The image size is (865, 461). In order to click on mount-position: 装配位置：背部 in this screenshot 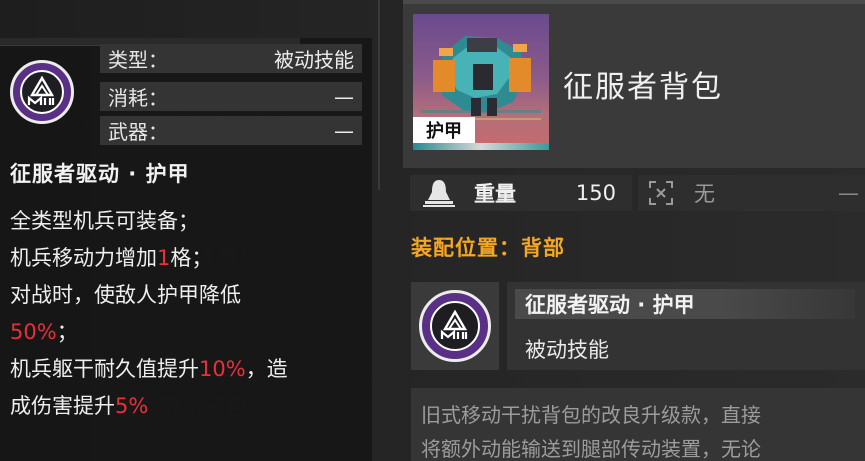, I will do `click(488, 248)`.